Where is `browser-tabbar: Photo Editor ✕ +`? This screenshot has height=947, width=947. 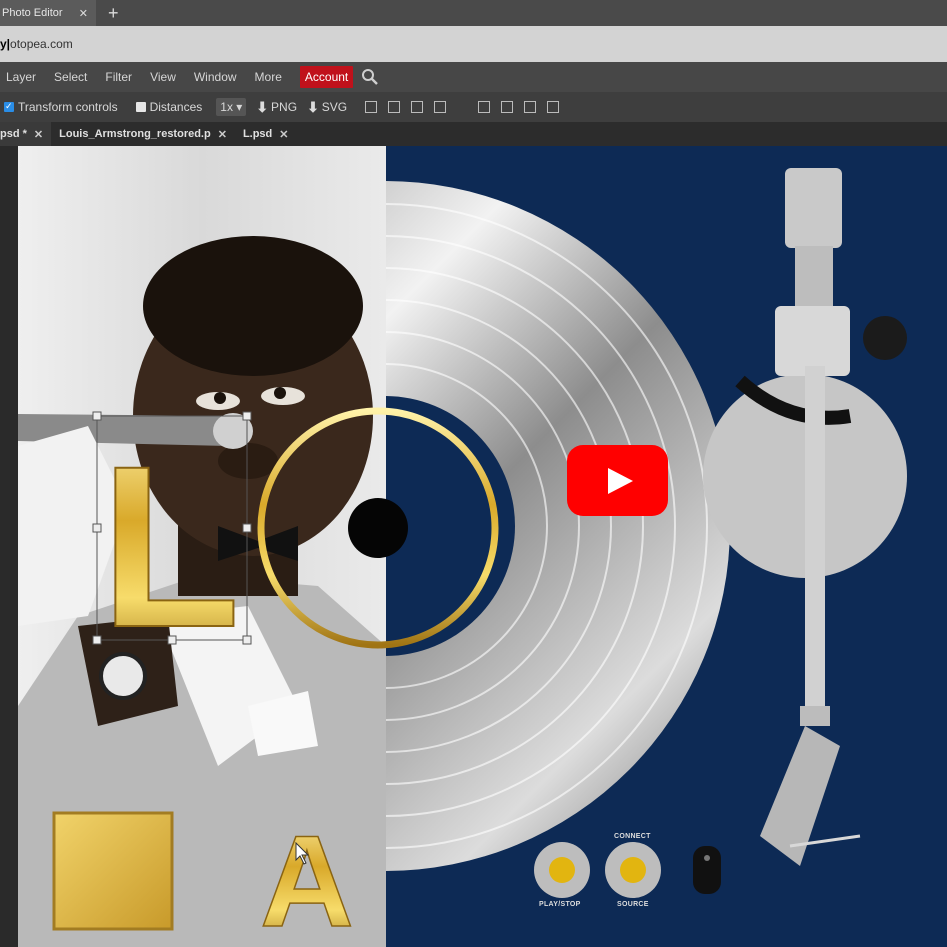 browser-tabbar: Photo Editor ✕ + is located at coordinates (473, 13).